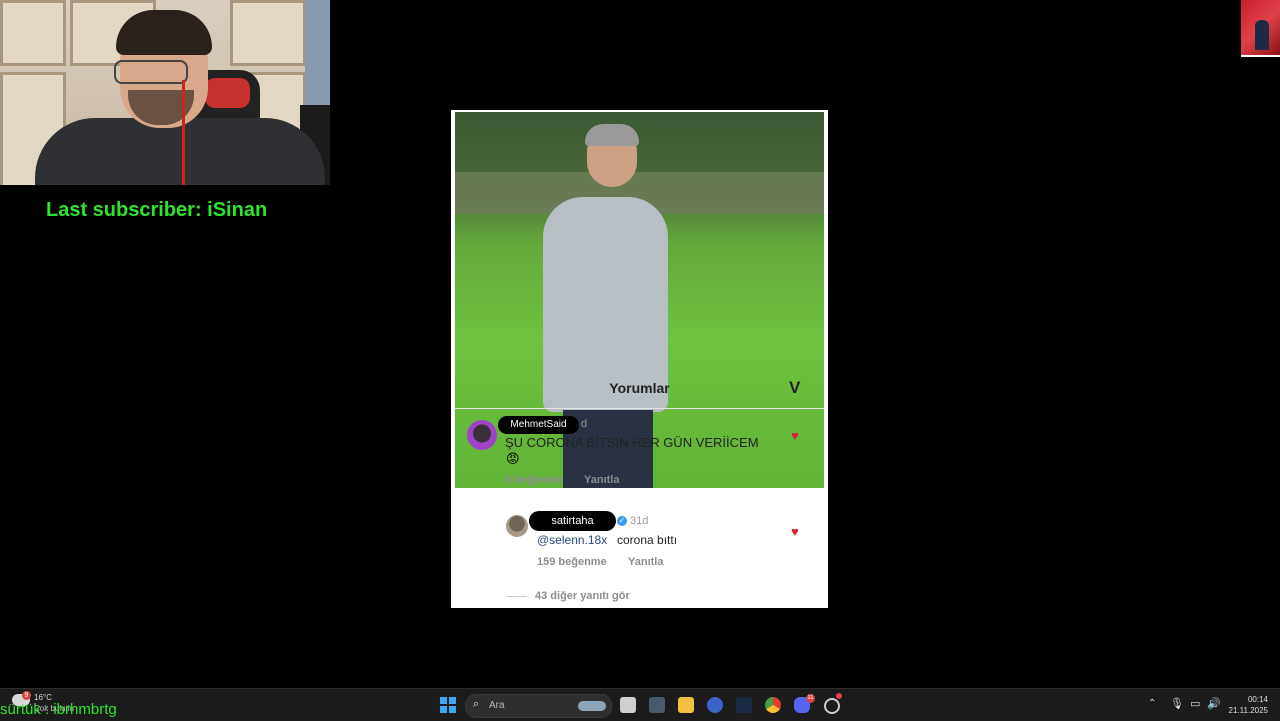 The height and width of the screenshot is (721, 1280). I want to click on taskbar-search-input: ⌕ Ara, so click(538, 706).